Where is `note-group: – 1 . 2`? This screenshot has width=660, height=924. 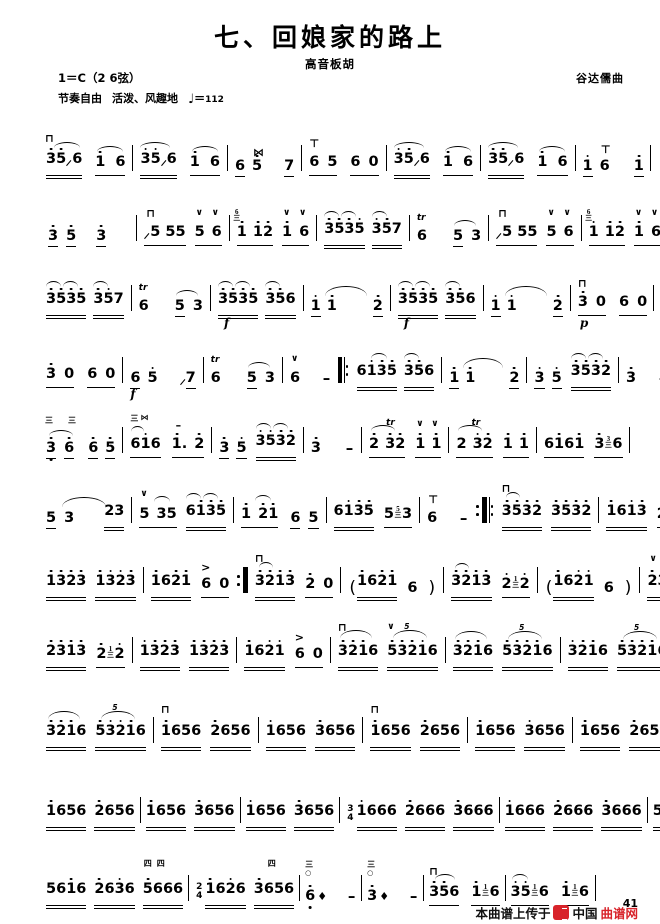 note-group: – 1 . 2 is located at coordinates (188, 438).